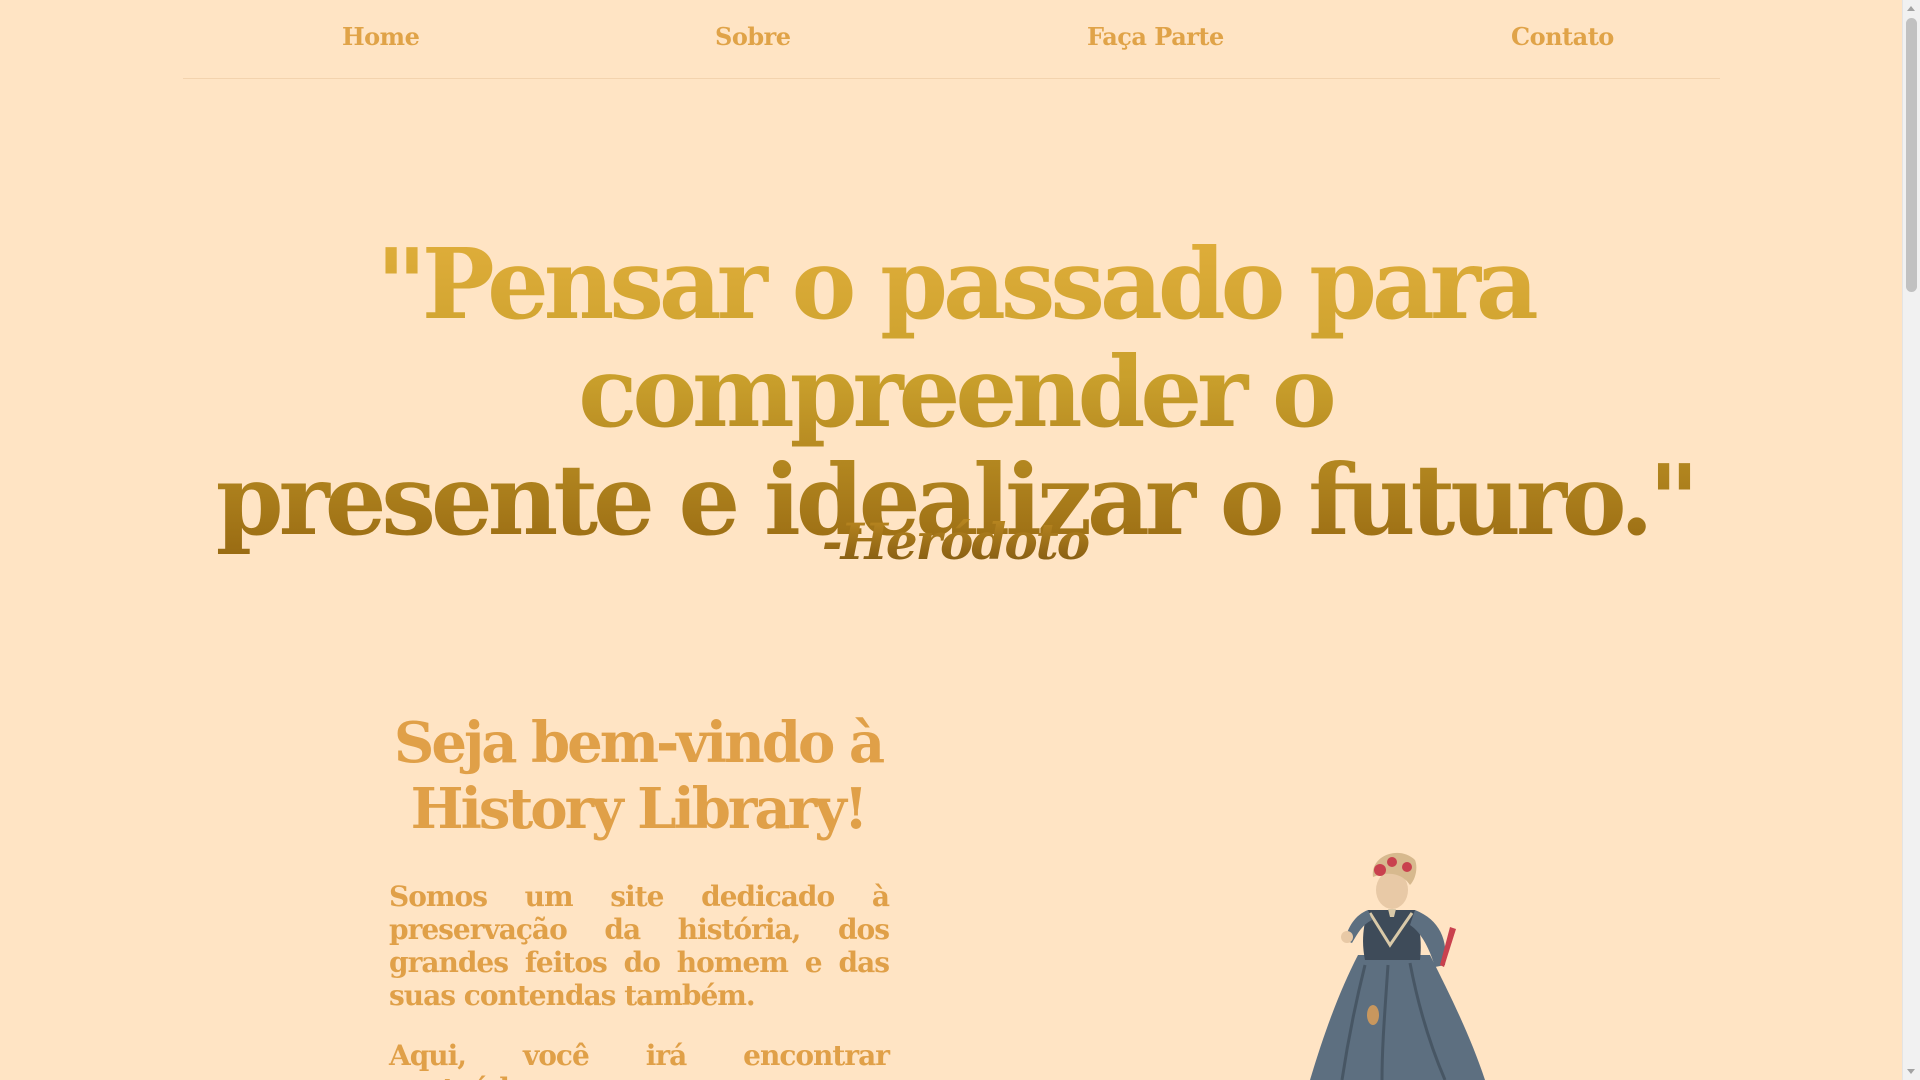 The width and height of the screenshot is (1920, 1080). I want to click on nav-home-link: Home, so click(381, 36).